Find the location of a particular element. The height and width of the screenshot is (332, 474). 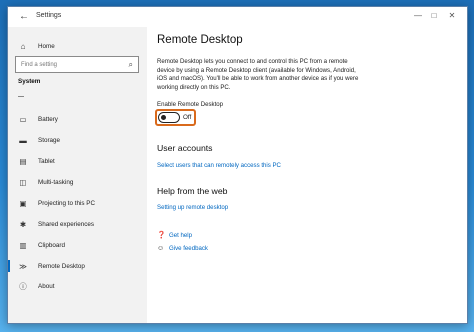

sidebar-item-label: Storage is located at coordinates (49, 140).